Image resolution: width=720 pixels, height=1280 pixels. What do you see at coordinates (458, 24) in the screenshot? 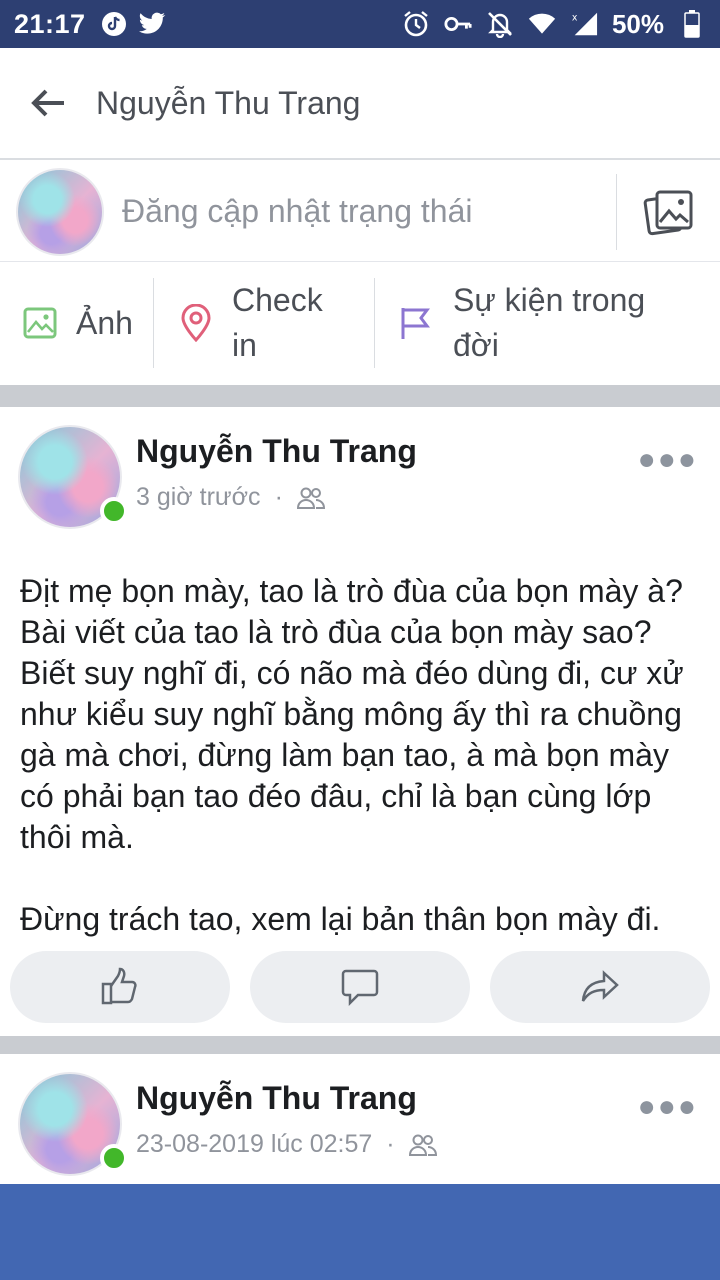
I see `key-icon` at bounding box center [458, 24].